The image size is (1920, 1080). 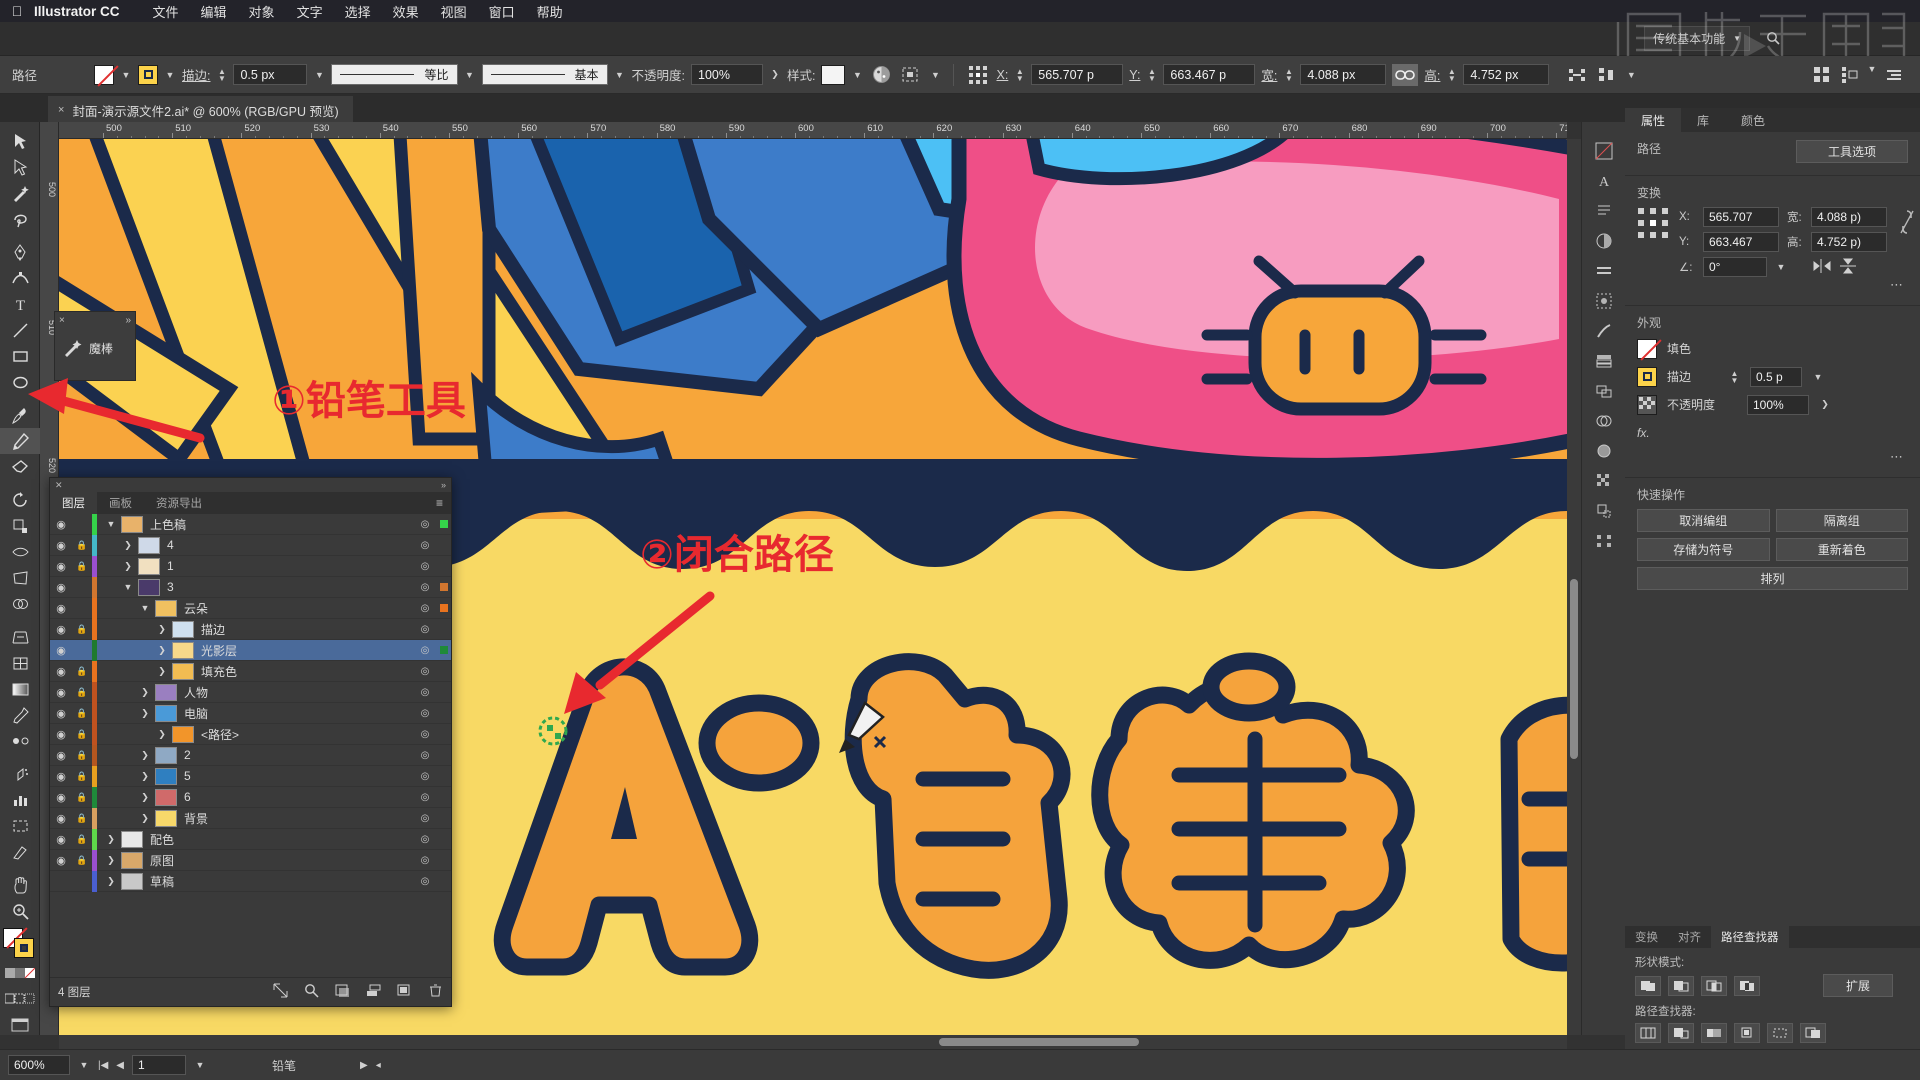 What do you see at coordinates (881, 75) in the screenshot?
I see `recolor-artwork-icon` at bounding box center [881, 75].